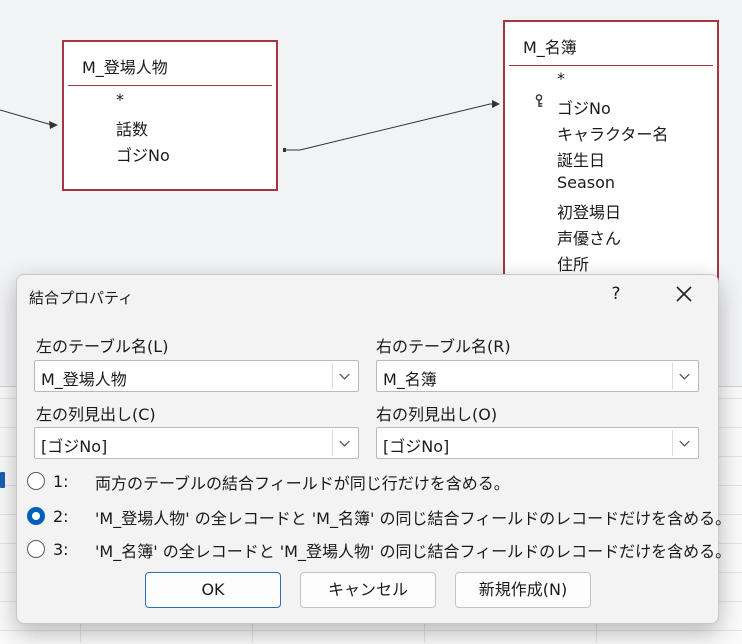 This screenshot has height=644, width=742. Describe the element at coordinates (523, 590) in the screenshot. I see `new-button: 新規作成(N)` at that location.